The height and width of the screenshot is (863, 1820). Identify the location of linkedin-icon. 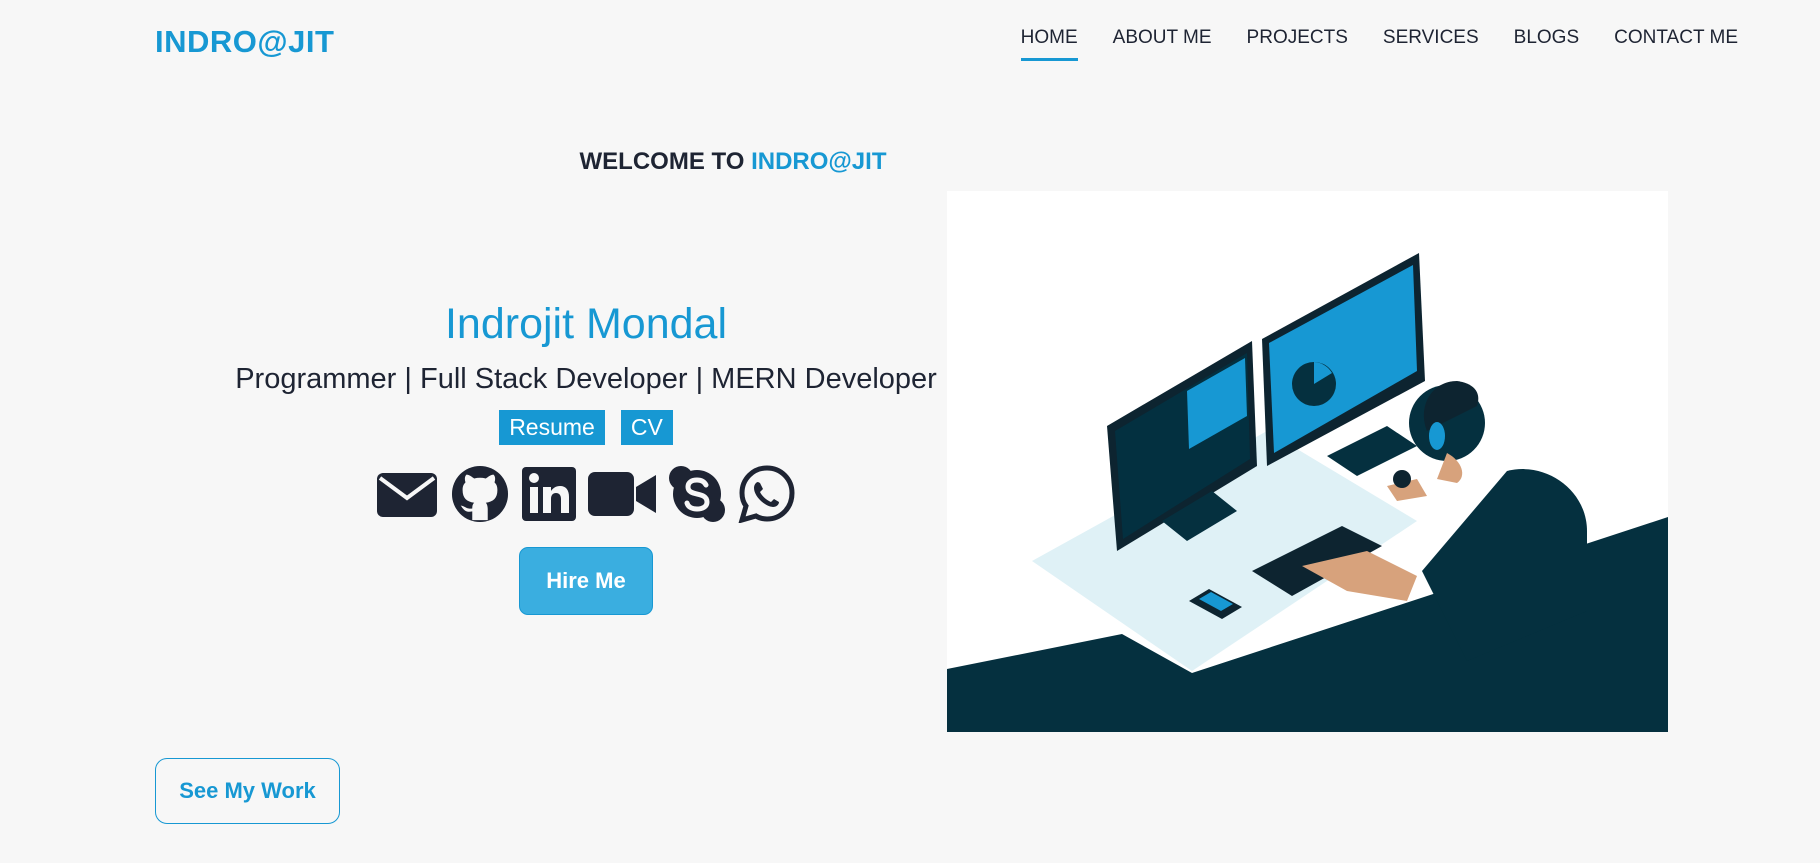
(549, 494).